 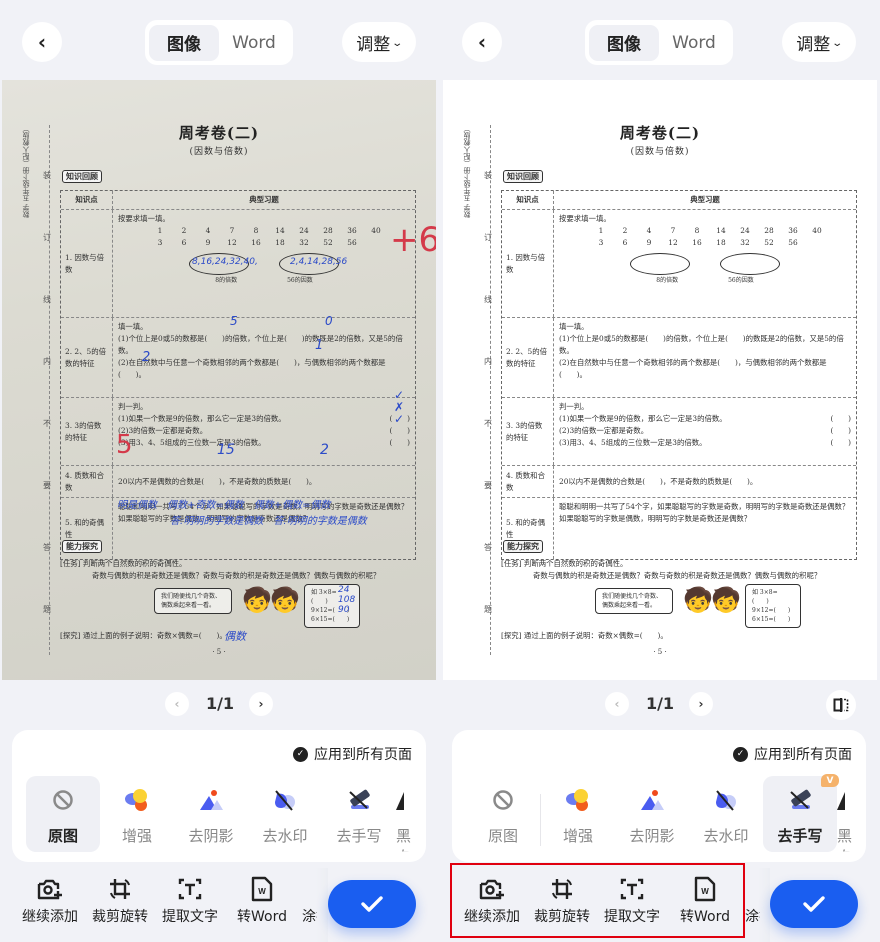 What do you see at coordinates (488, 423) in the screenshot?
I see `binding-mark: 不` at bounding box center [488, 423].